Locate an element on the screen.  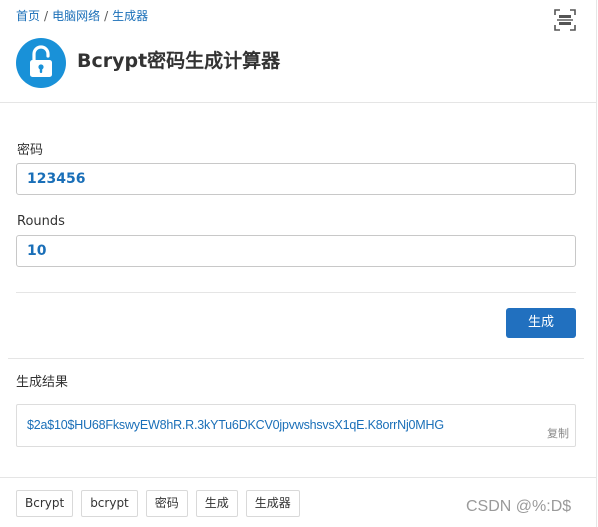
tag-item: bcrypt is located at coordinates (109, 503).